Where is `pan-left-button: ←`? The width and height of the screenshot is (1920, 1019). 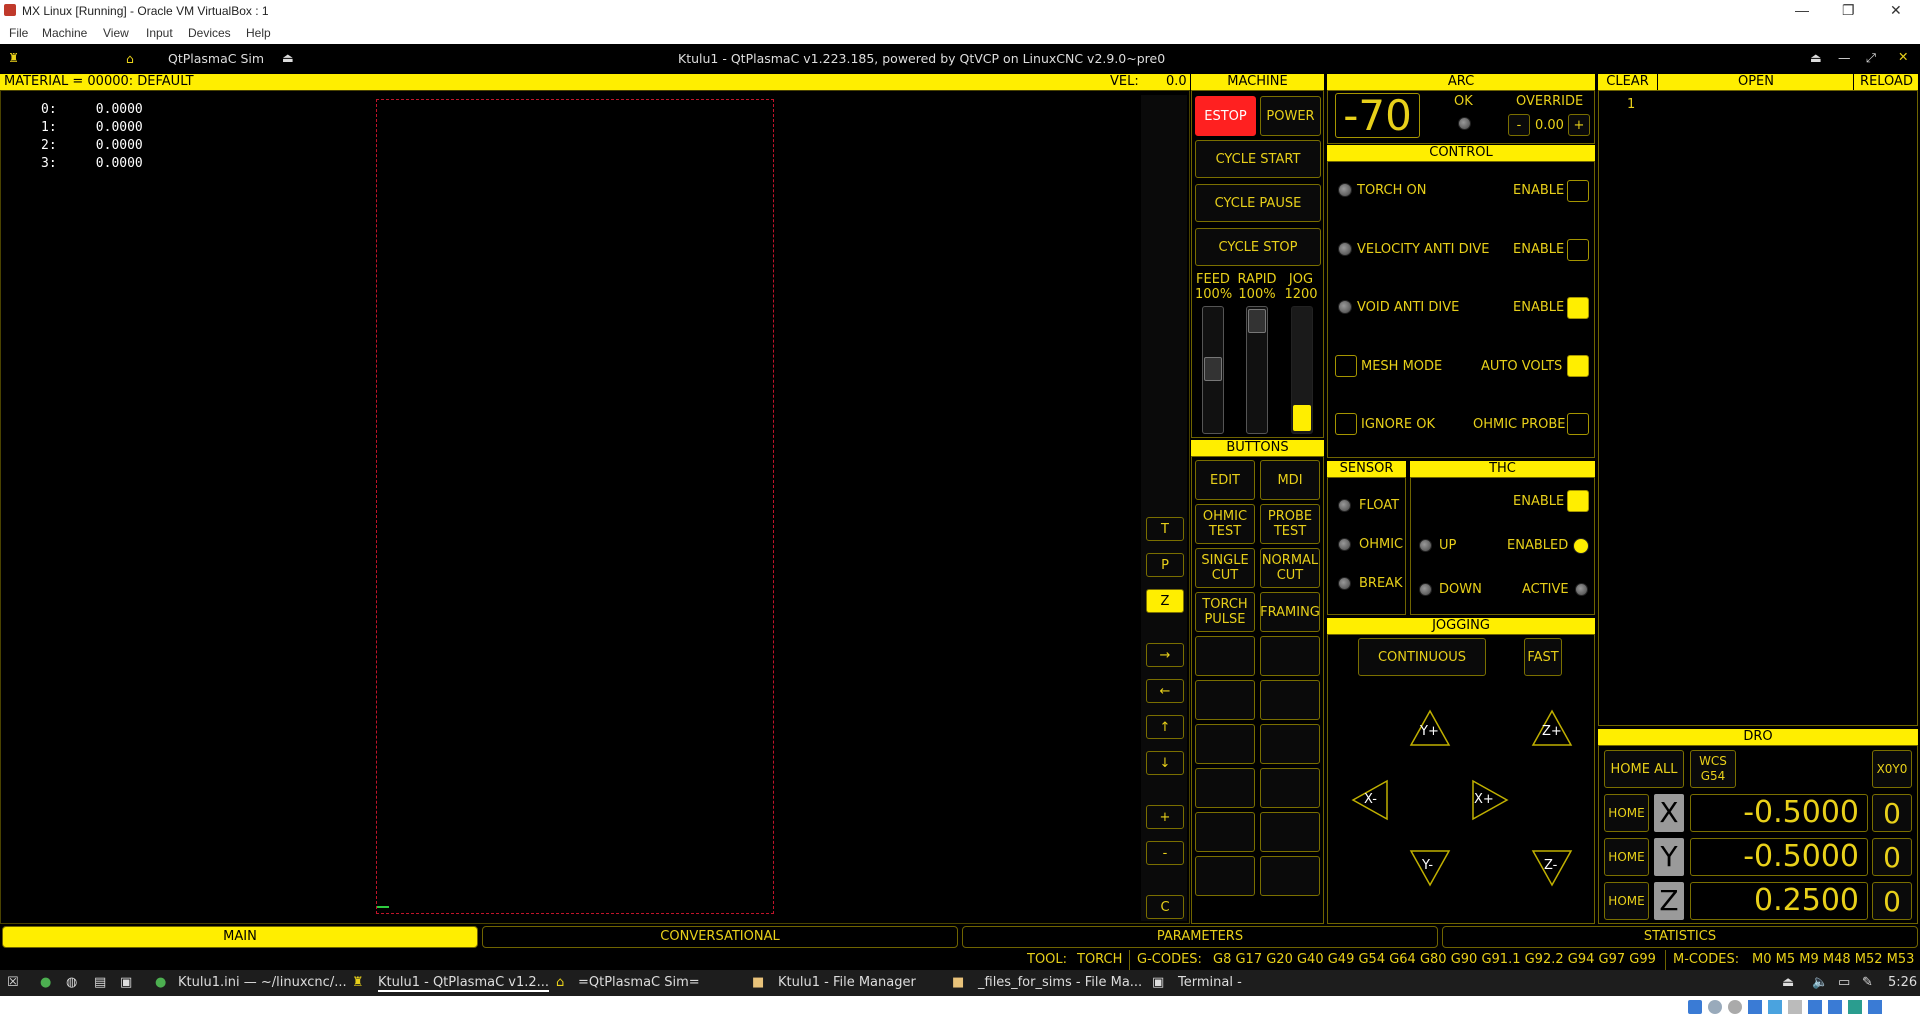 pan-left-button: ← is located at coordinates (1165, 691).